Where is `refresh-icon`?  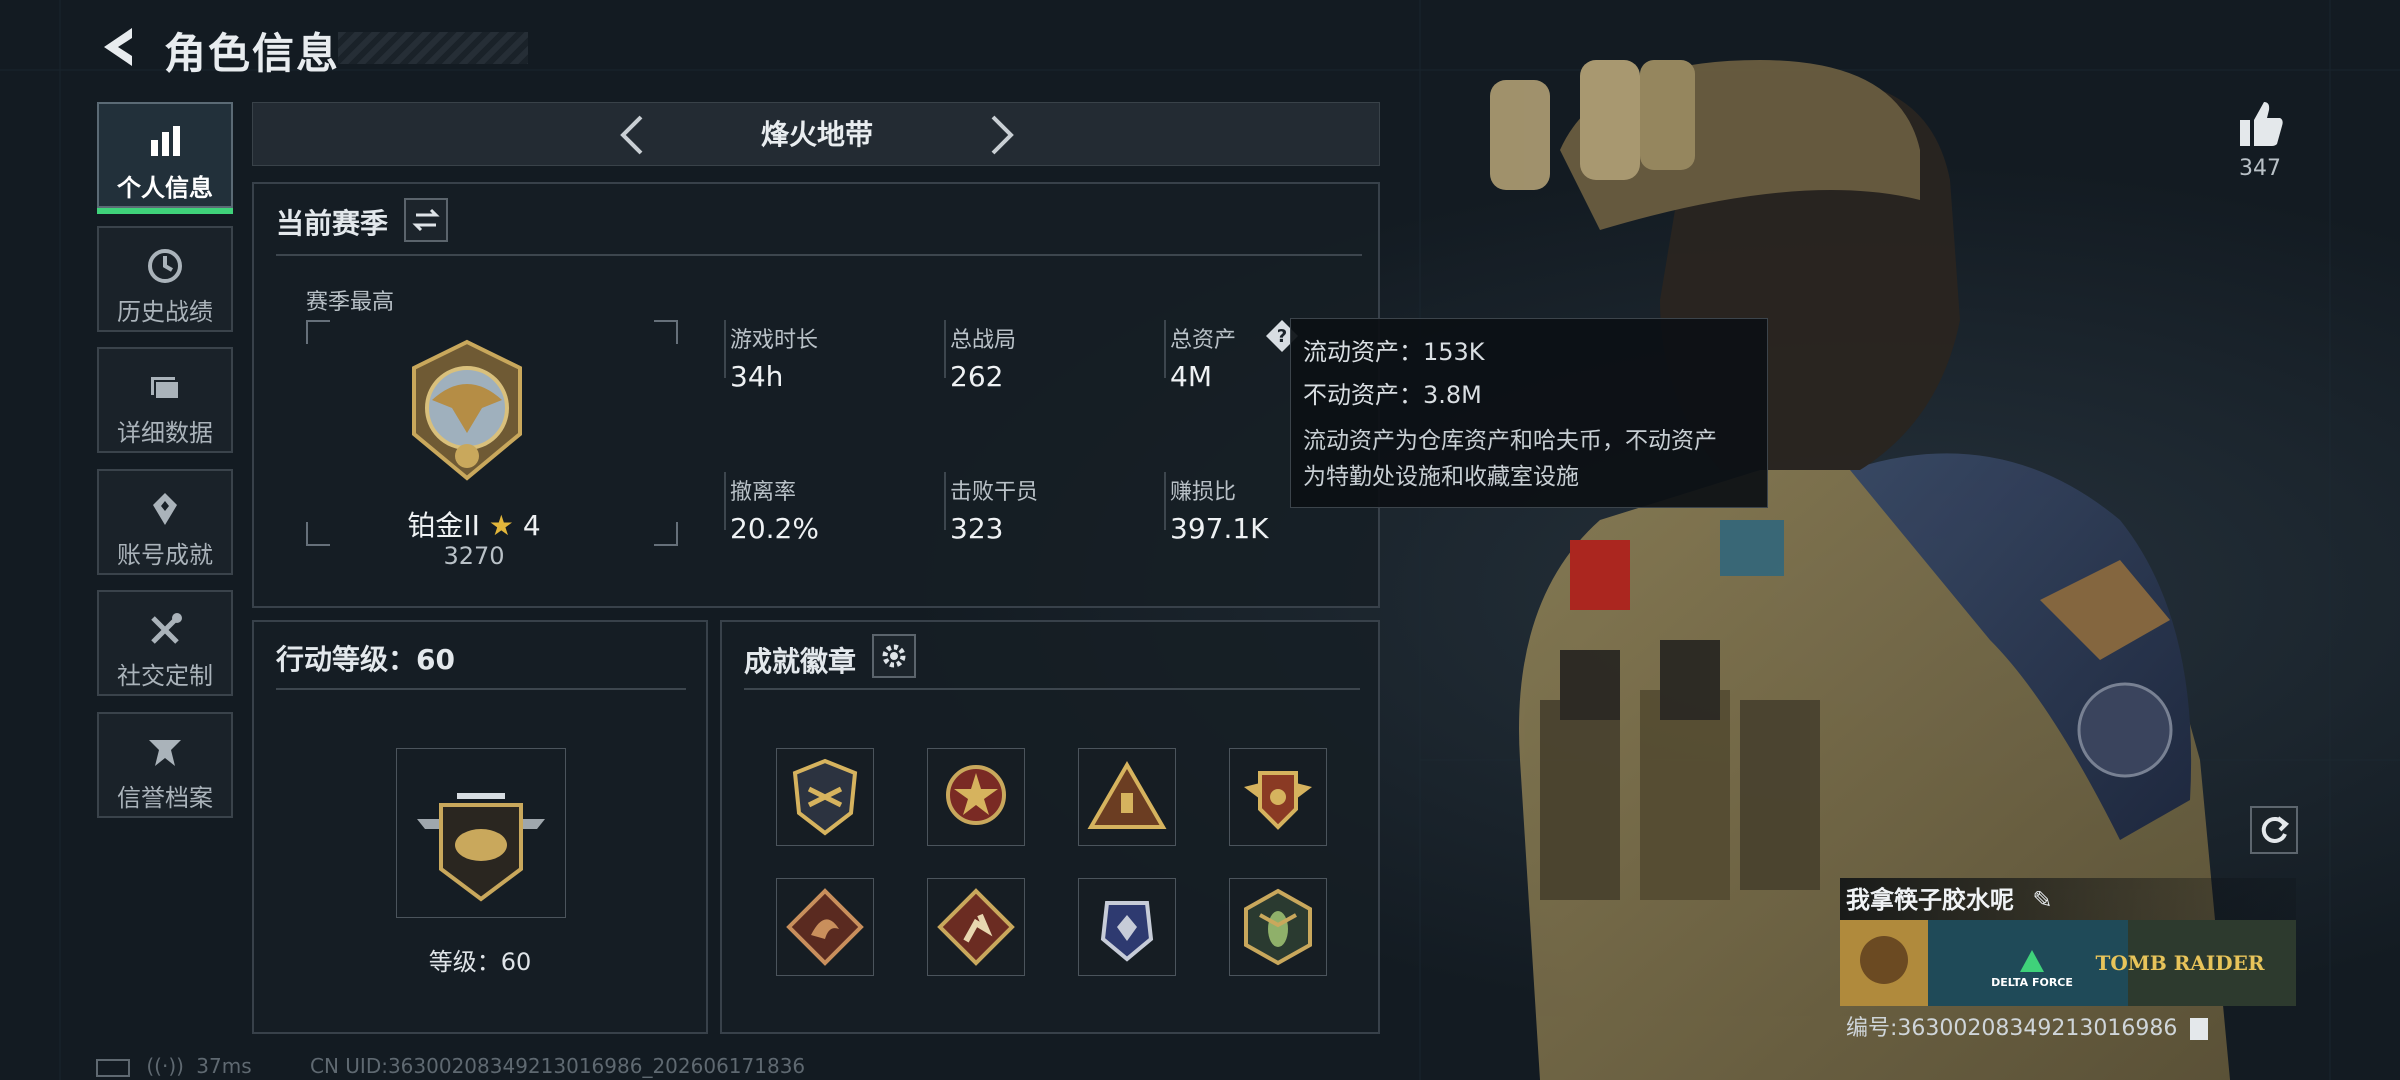 refresh-icon is located at coordinates (2275, 829).